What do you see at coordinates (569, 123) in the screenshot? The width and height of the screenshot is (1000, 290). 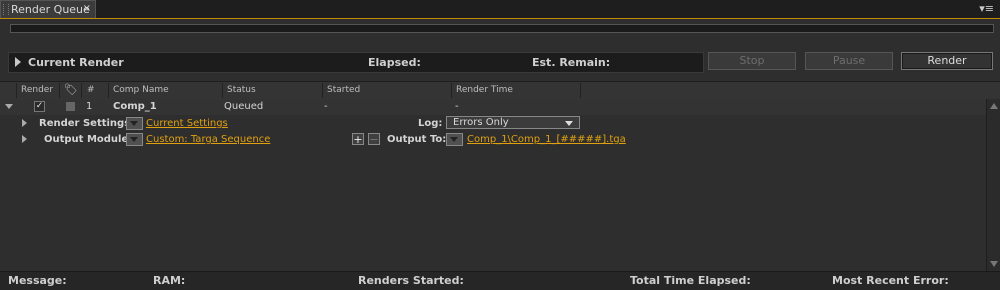 I see `chevron-down-icon` at bounding box center [569, 123].